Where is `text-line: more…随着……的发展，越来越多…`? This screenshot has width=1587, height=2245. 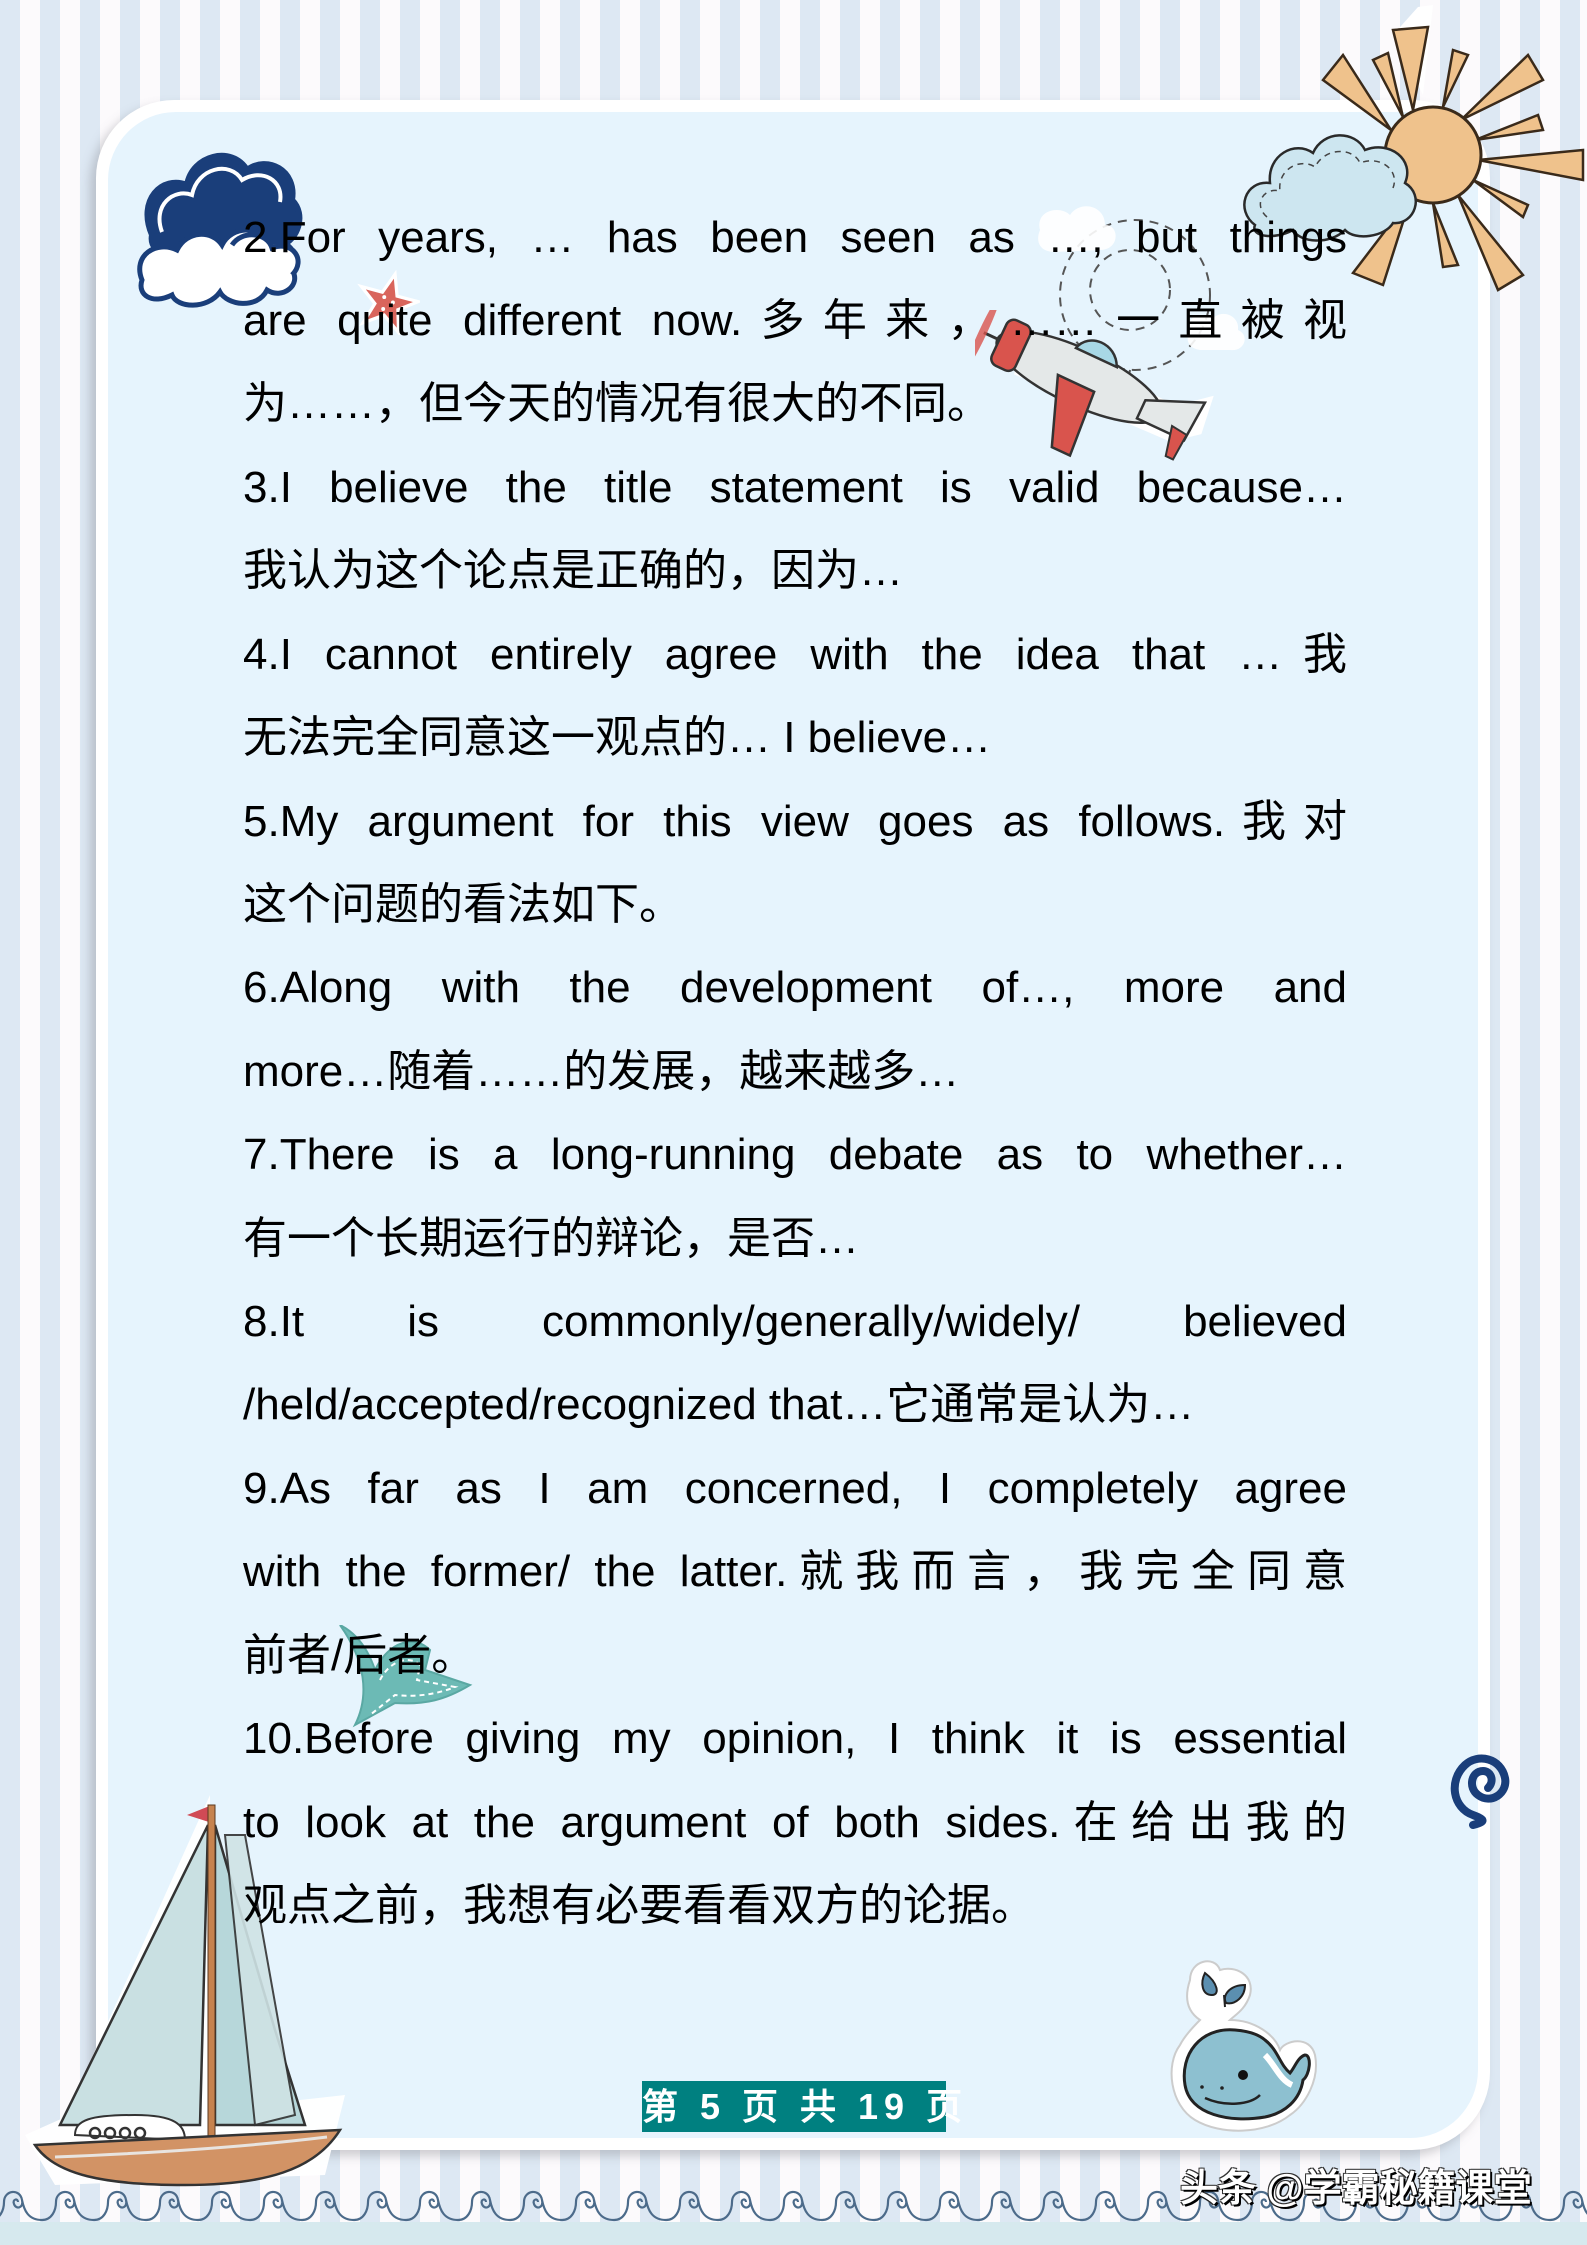
text-line: more…随着……的发展，越来越多… is located at coordinates (601, 1071).